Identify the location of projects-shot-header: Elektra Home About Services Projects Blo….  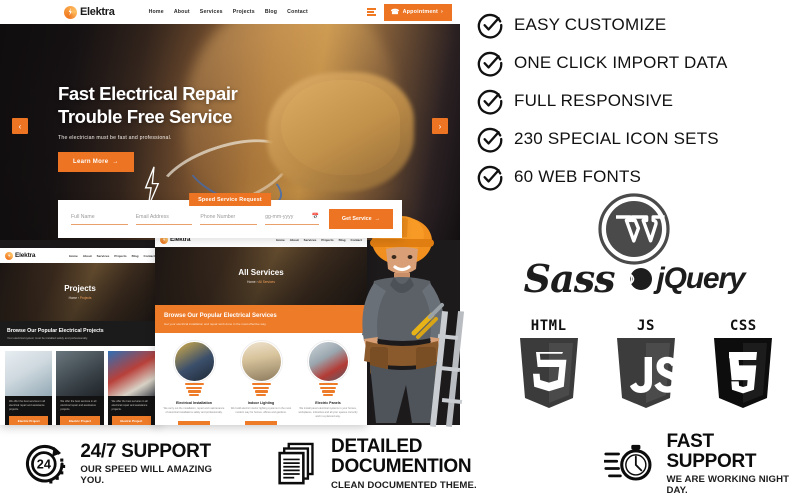
(80, 255).